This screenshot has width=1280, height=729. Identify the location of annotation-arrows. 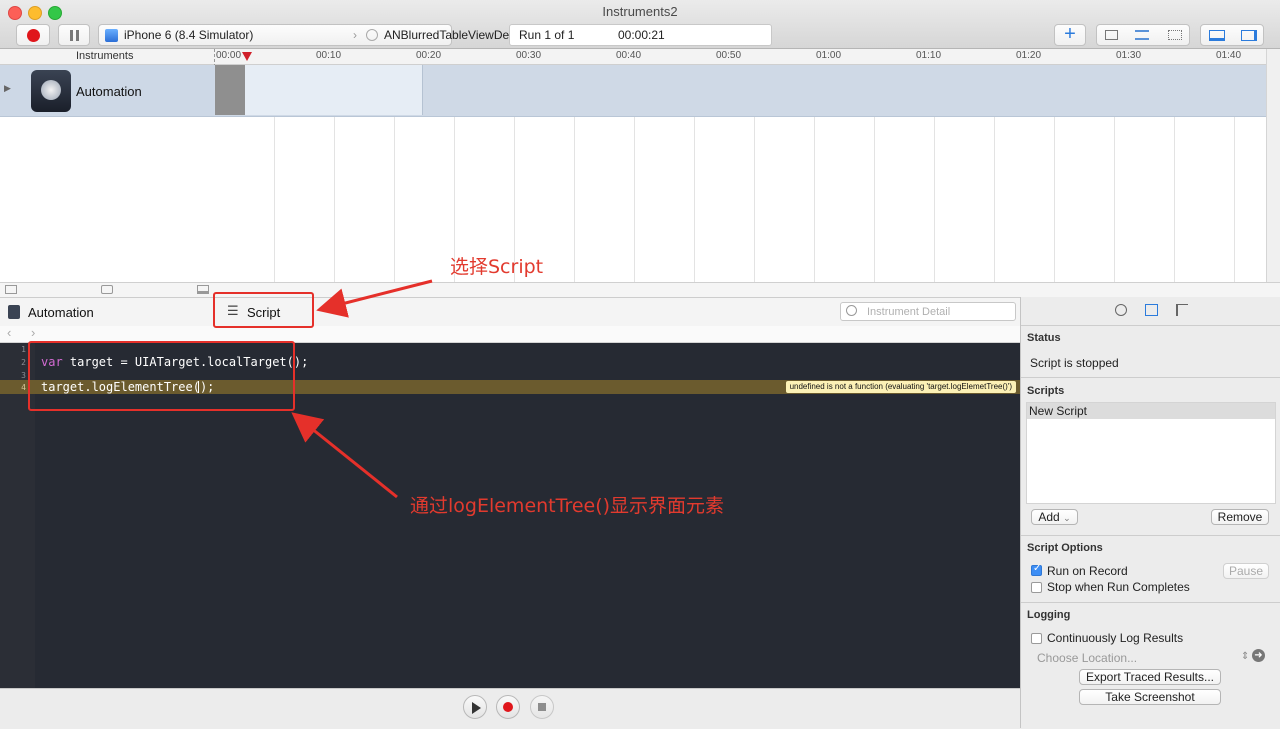
(362, 389).